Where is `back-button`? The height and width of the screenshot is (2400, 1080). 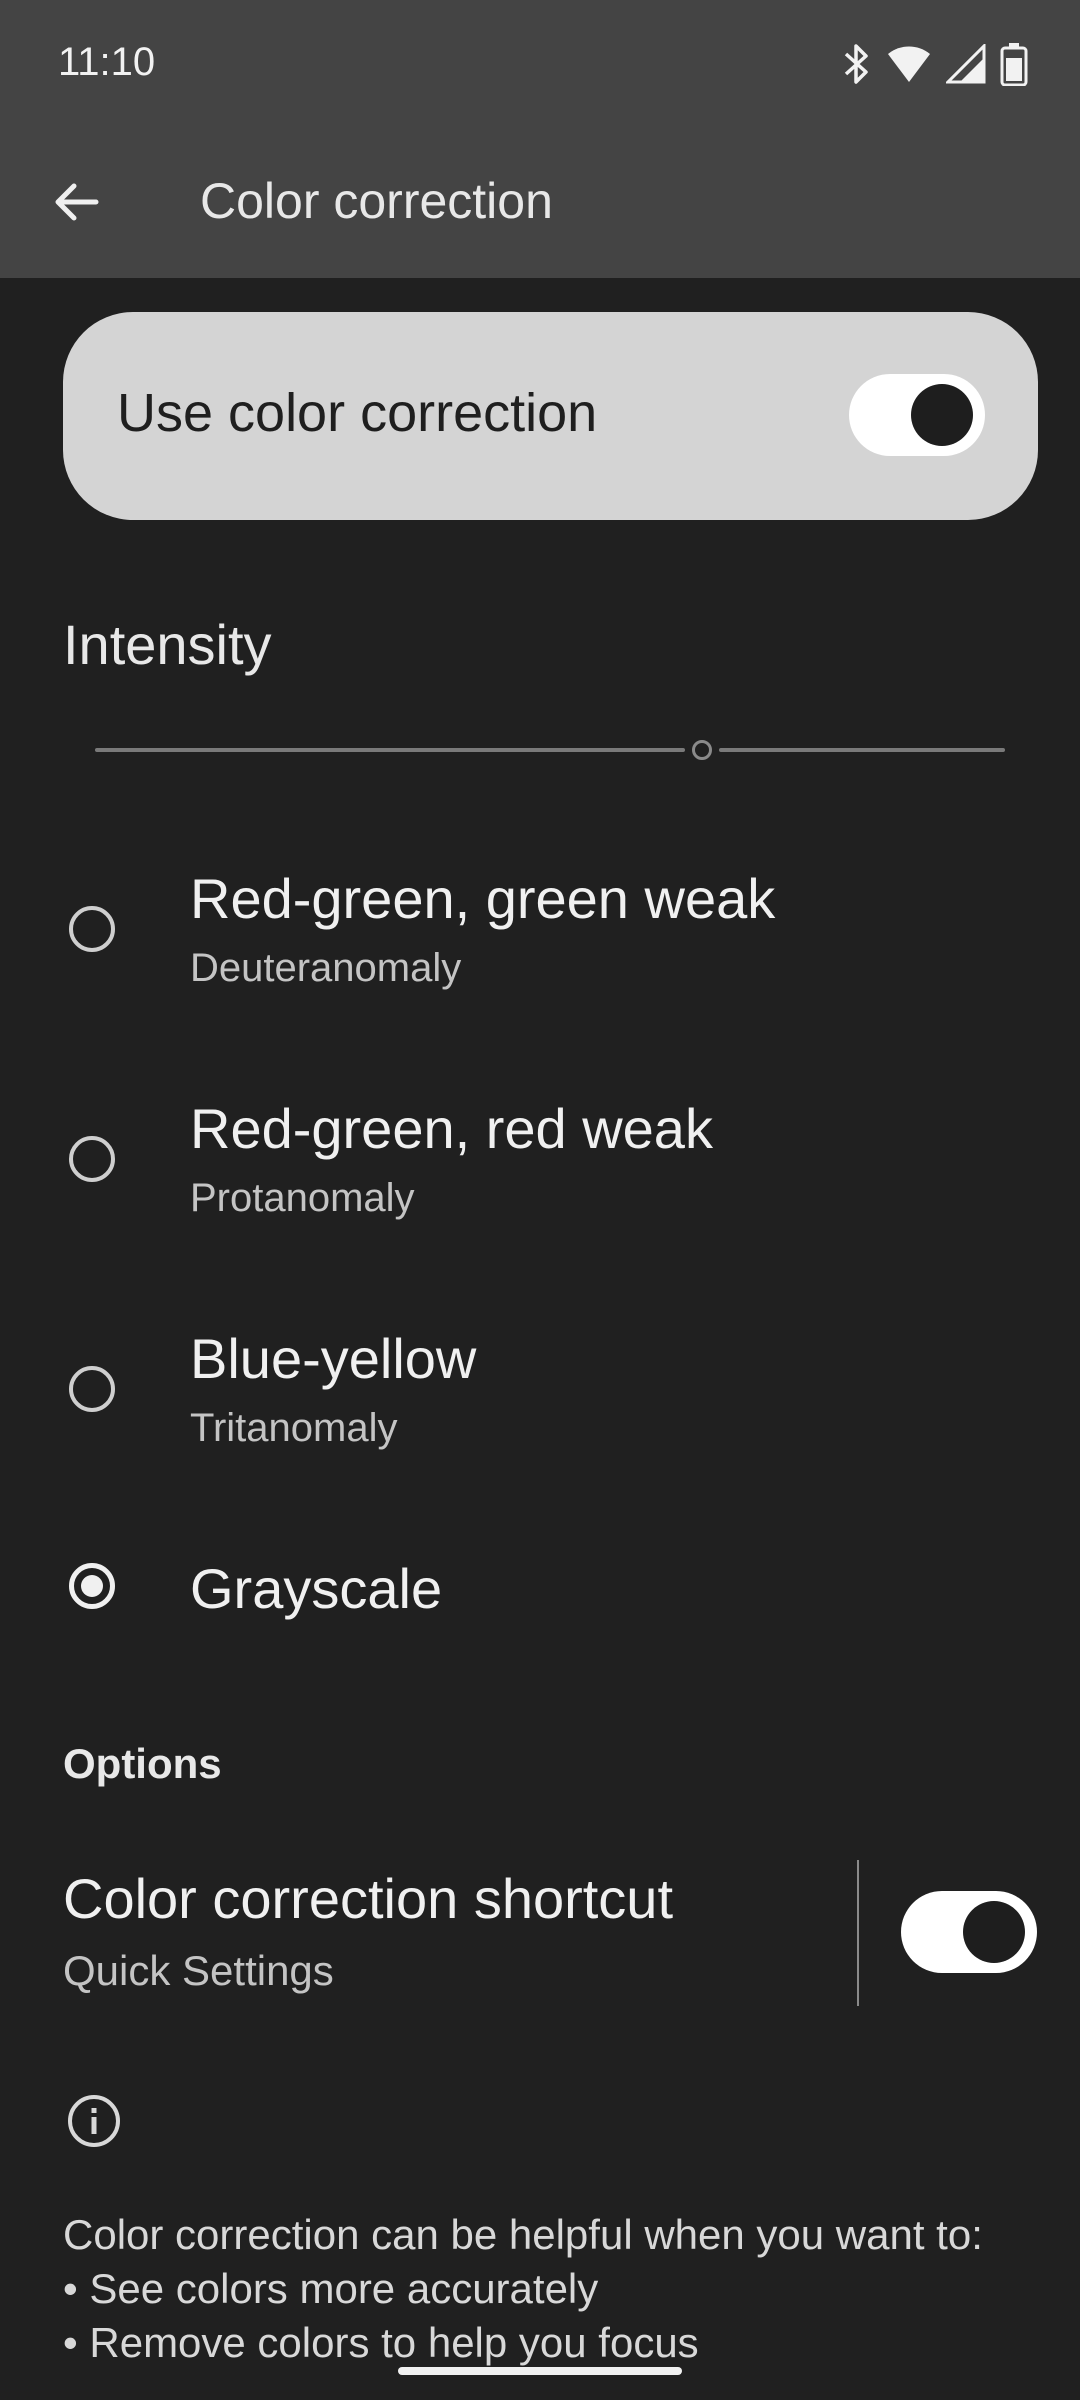
back-button is located at coordinates (76, 204).